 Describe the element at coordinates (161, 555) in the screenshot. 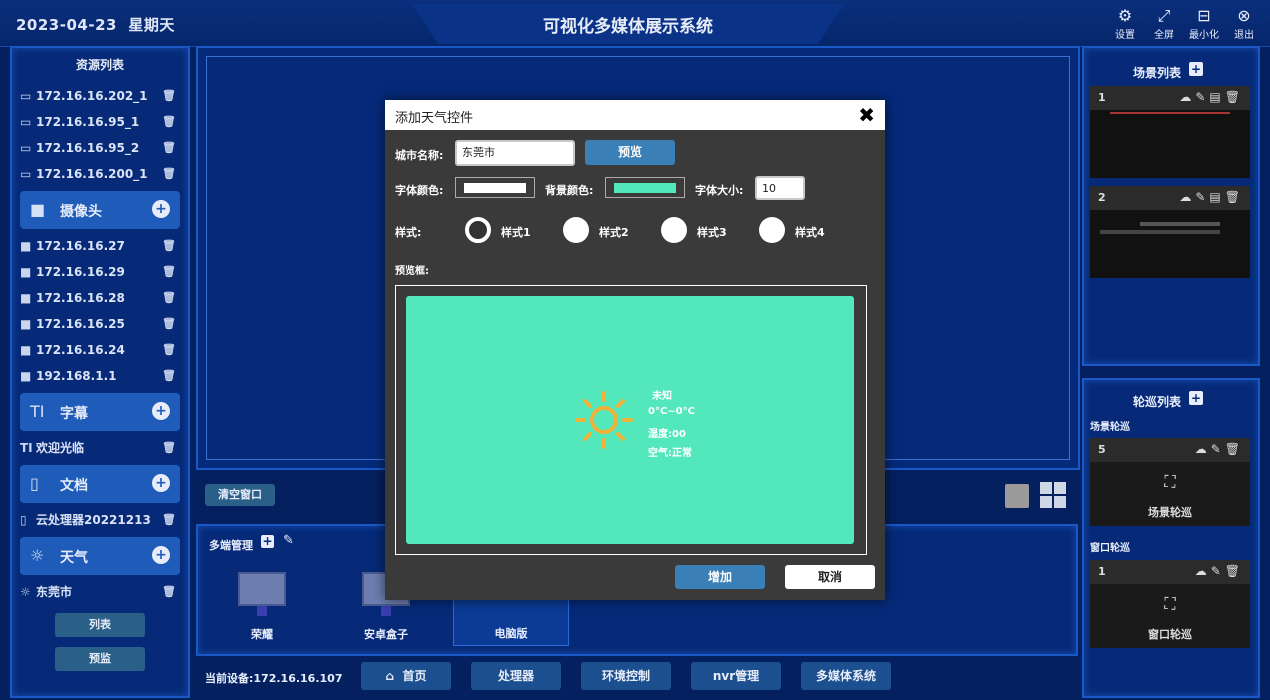

I see `add-weather-button: +` at that location.